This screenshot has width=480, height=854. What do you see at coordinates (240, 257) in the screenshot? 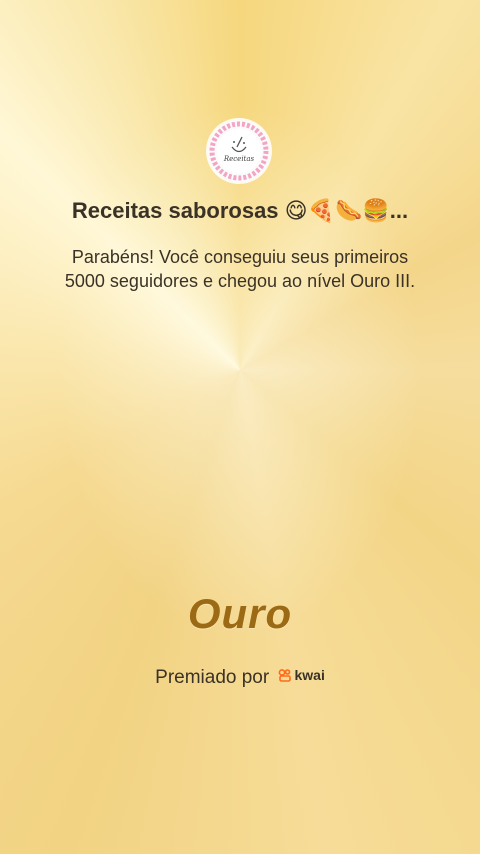
I see `message-line-1: Parabéns! Você conseguiu seus primeiros` at bounding box center [240, 257].